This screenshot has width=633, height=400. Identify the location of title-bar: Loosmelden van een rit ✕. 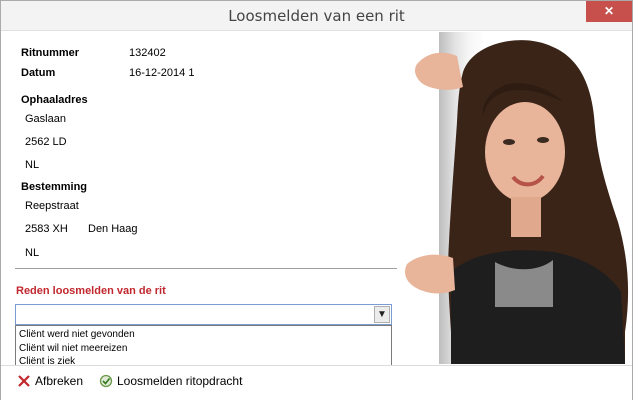
(316, 16).